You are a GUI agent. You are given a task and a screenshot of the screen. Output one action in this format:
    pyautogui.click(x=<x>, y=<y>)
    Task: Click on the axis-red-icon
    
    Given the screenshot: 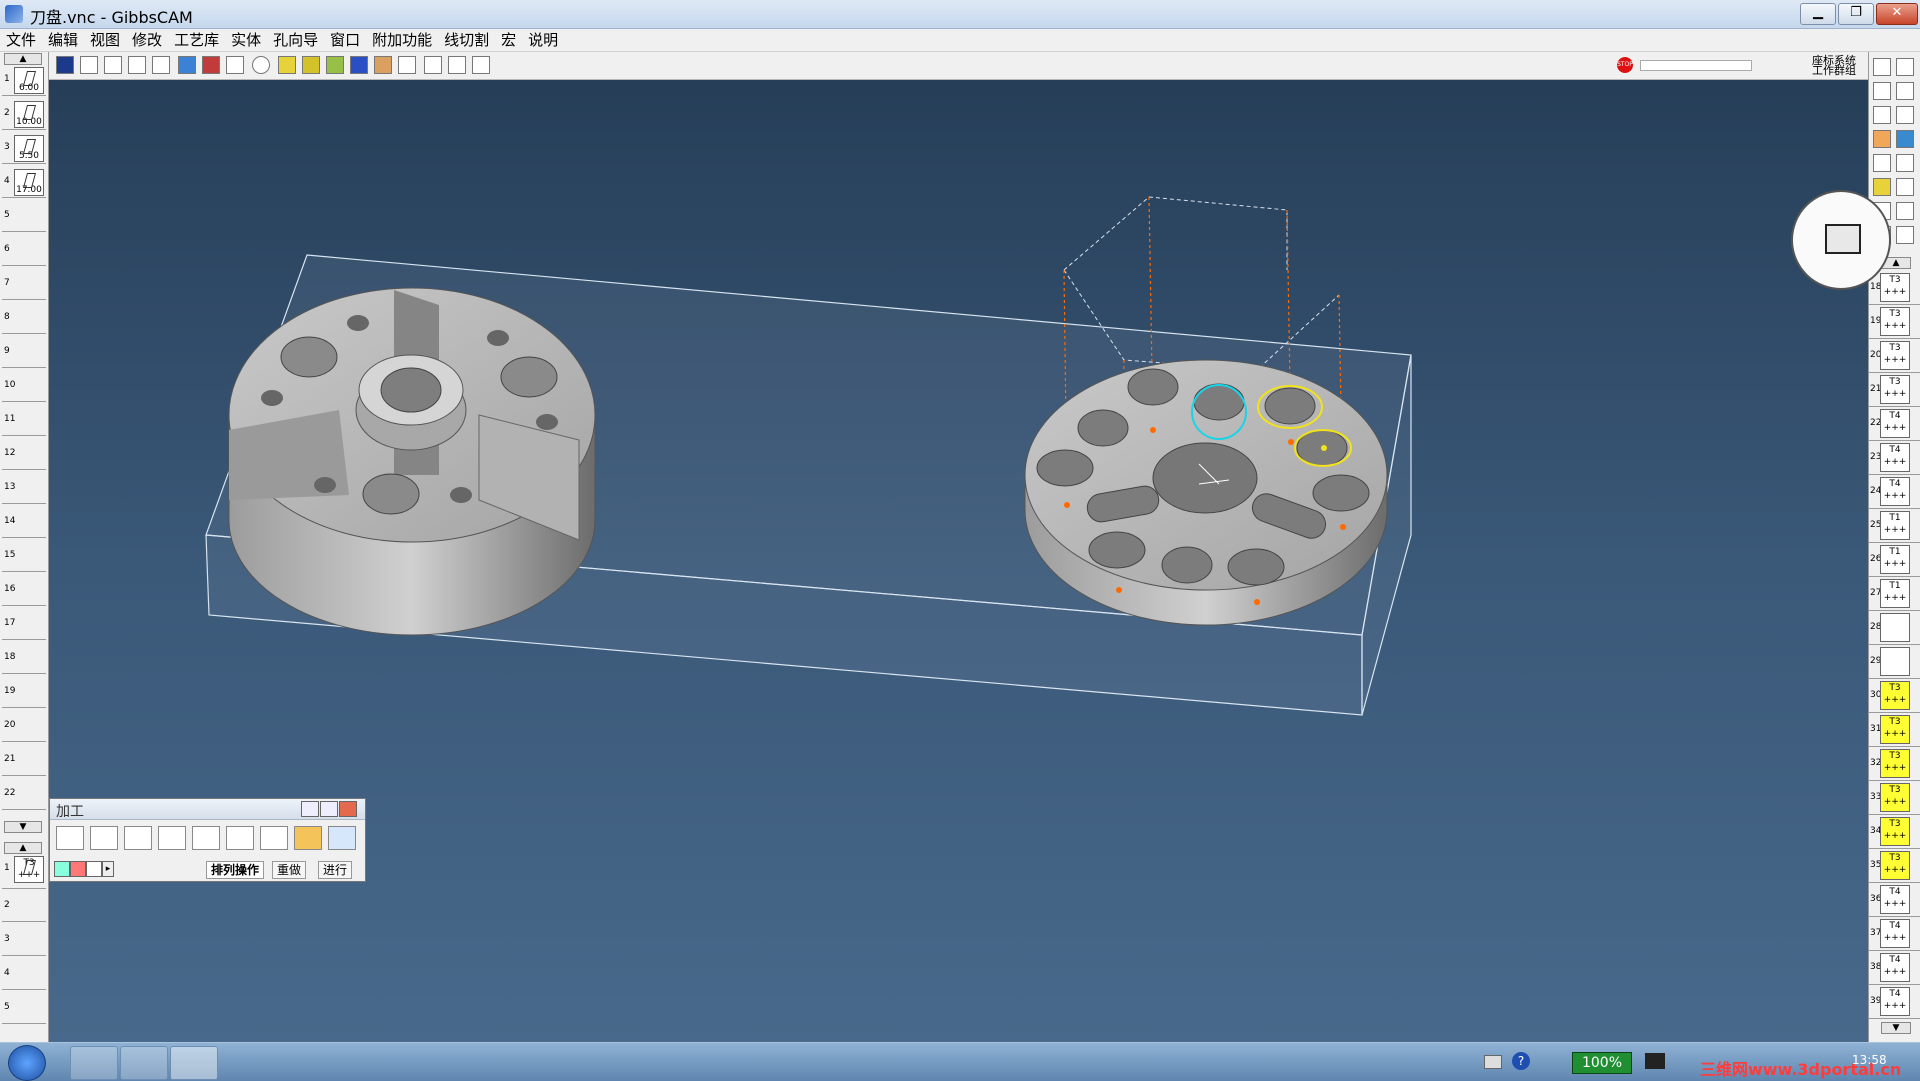 What is the action you would take?
    pyautogui.click(x=1905, y=115)
    